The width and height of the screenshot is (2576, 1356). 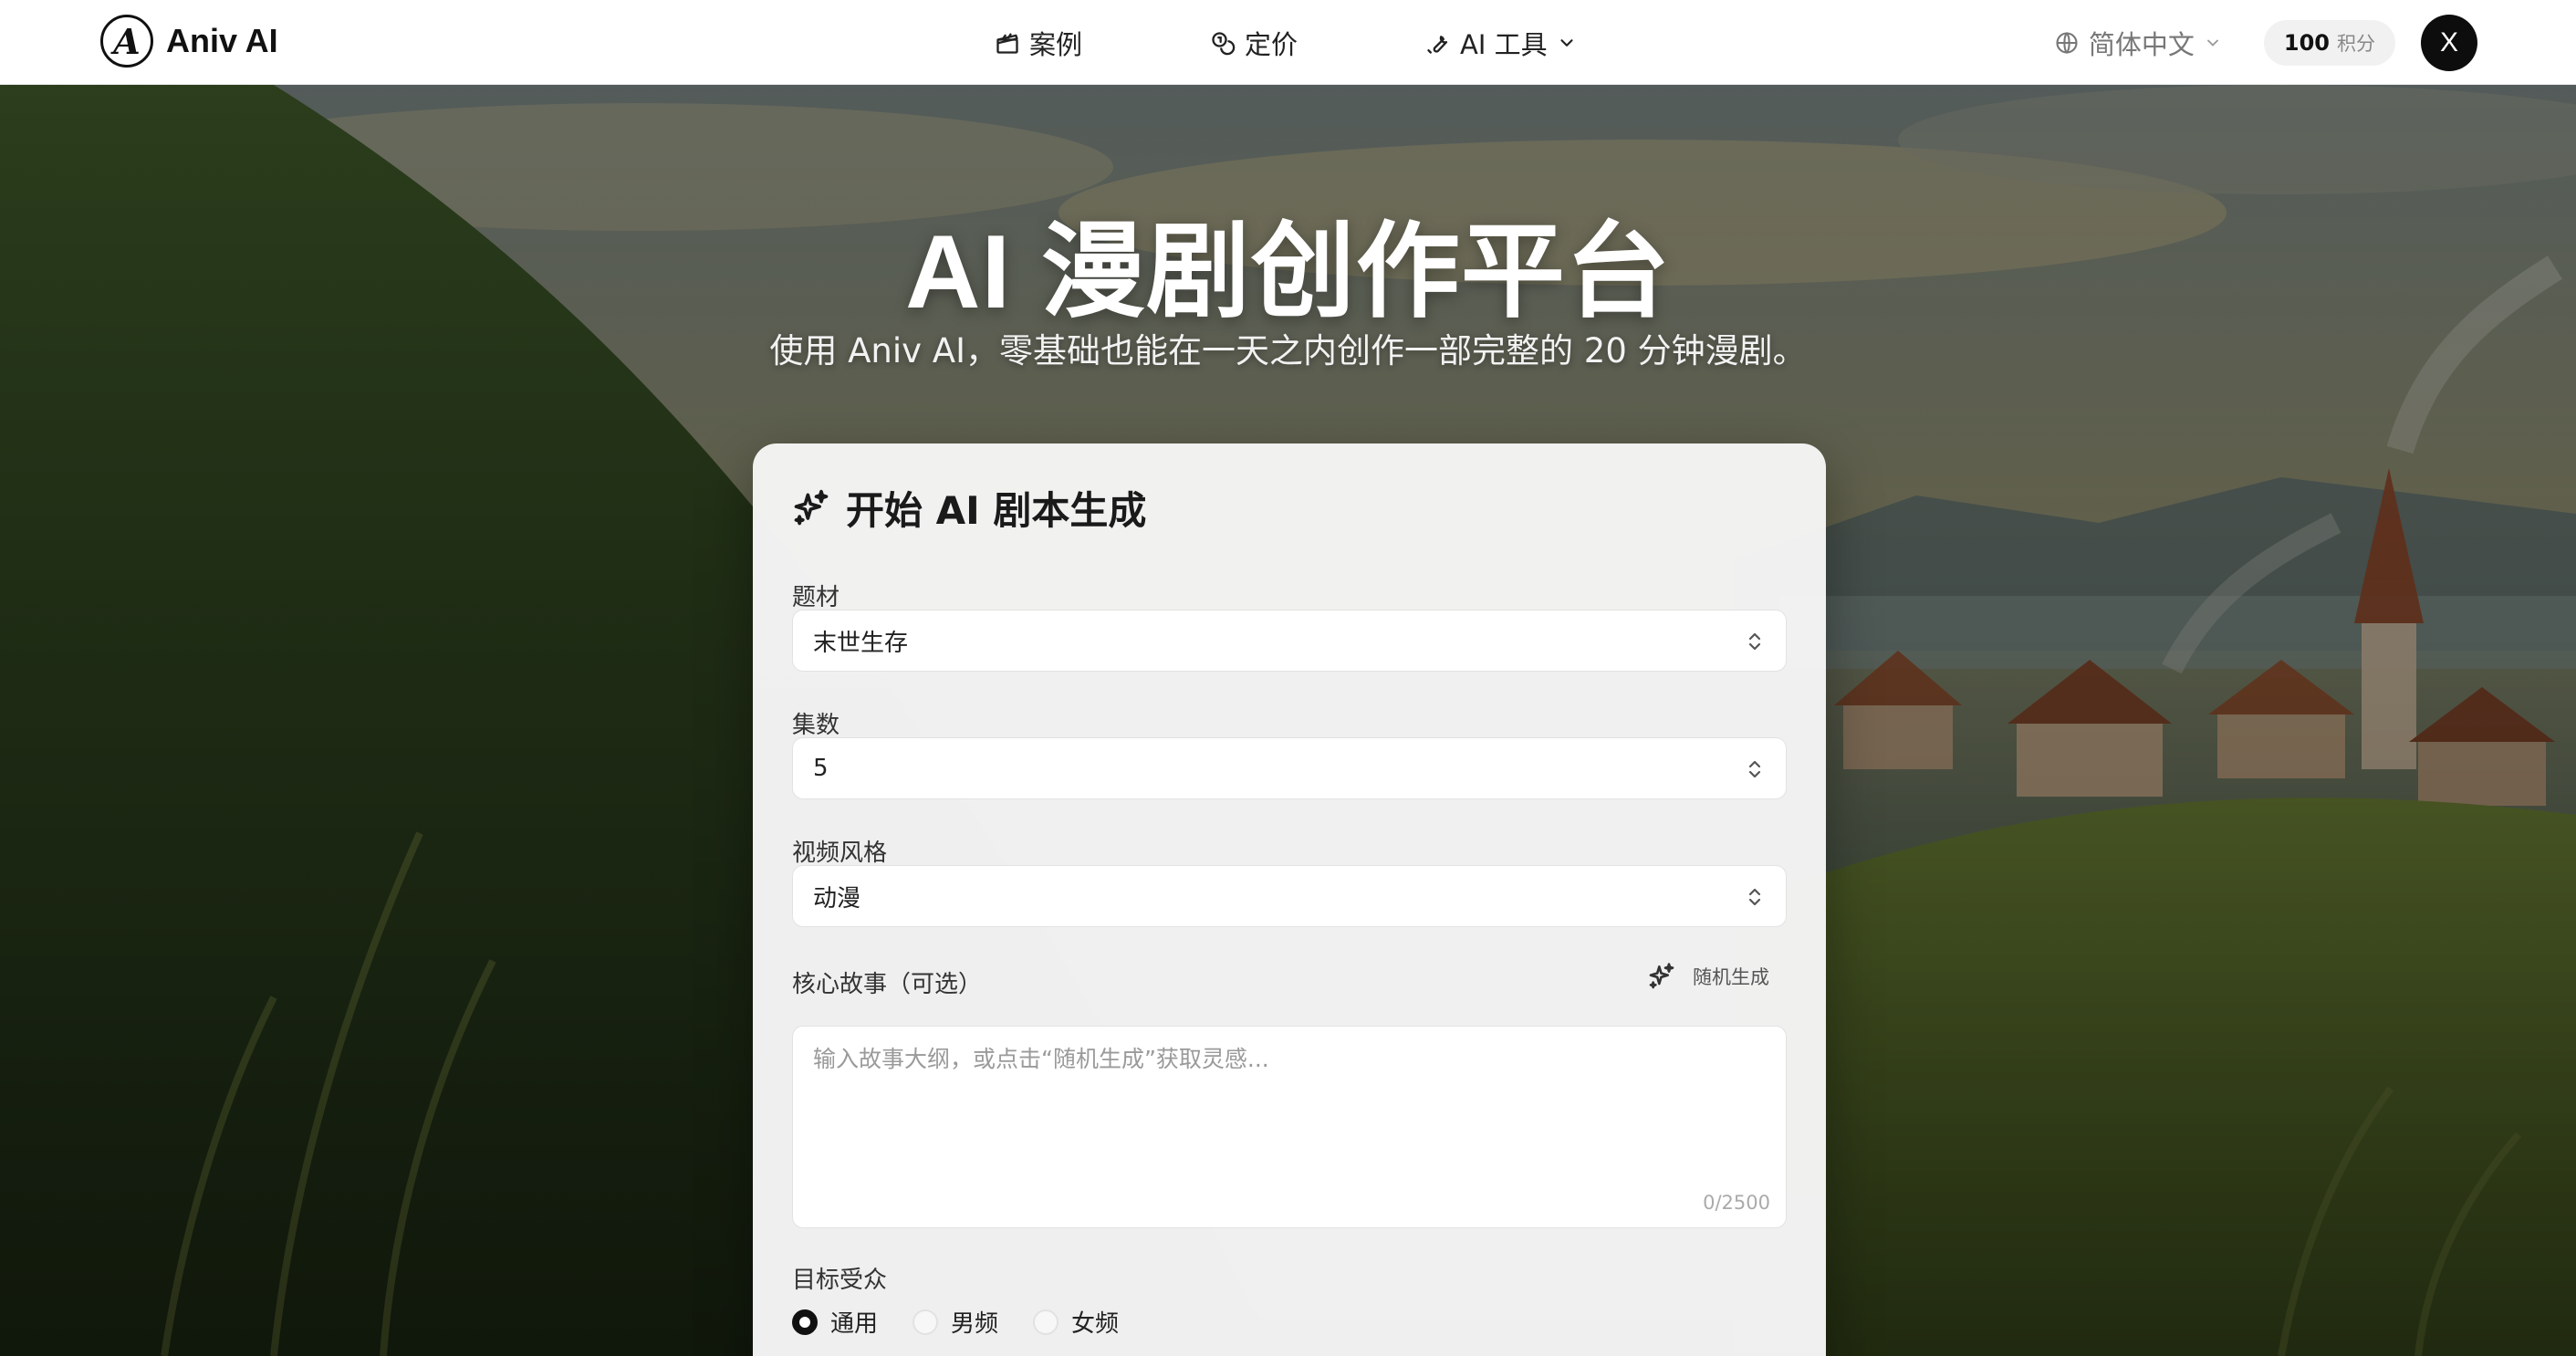 What do you see at coordinates (1007, 43) in the screenshot?
I see `clapperboard-icon` at bounding box center [1007, 43].